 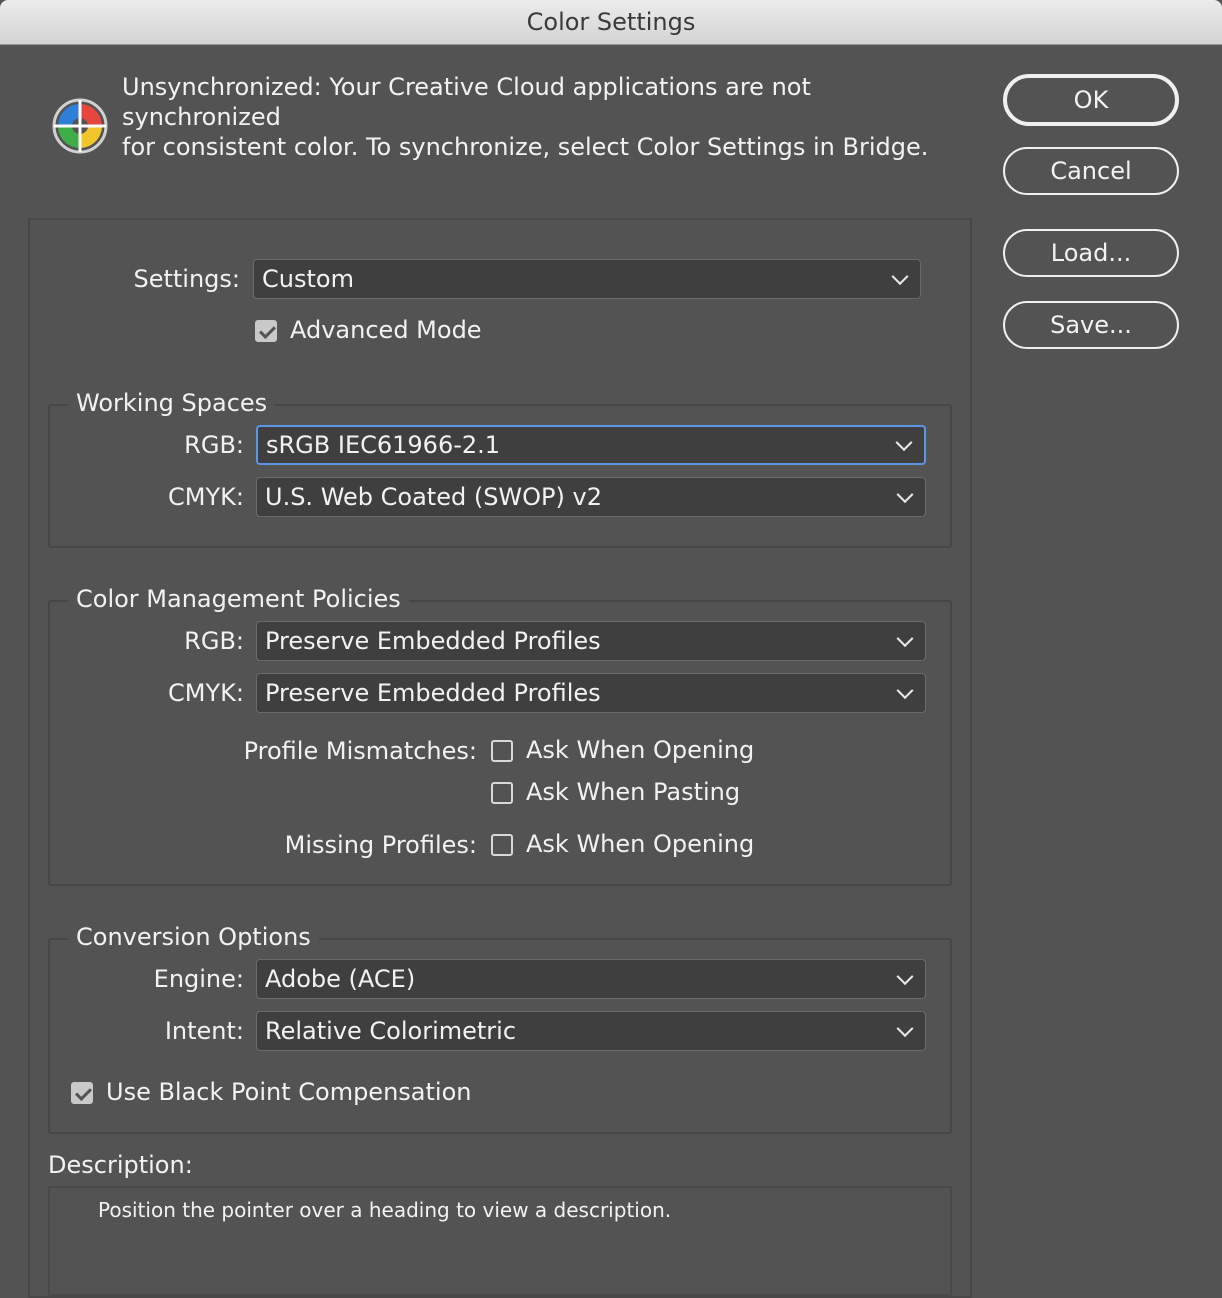 What do you see at coordinates (640, 844) in the screenshot?
I see `missing-ask-opening-label: Ask When Opening` at bounding box center [640, 844].